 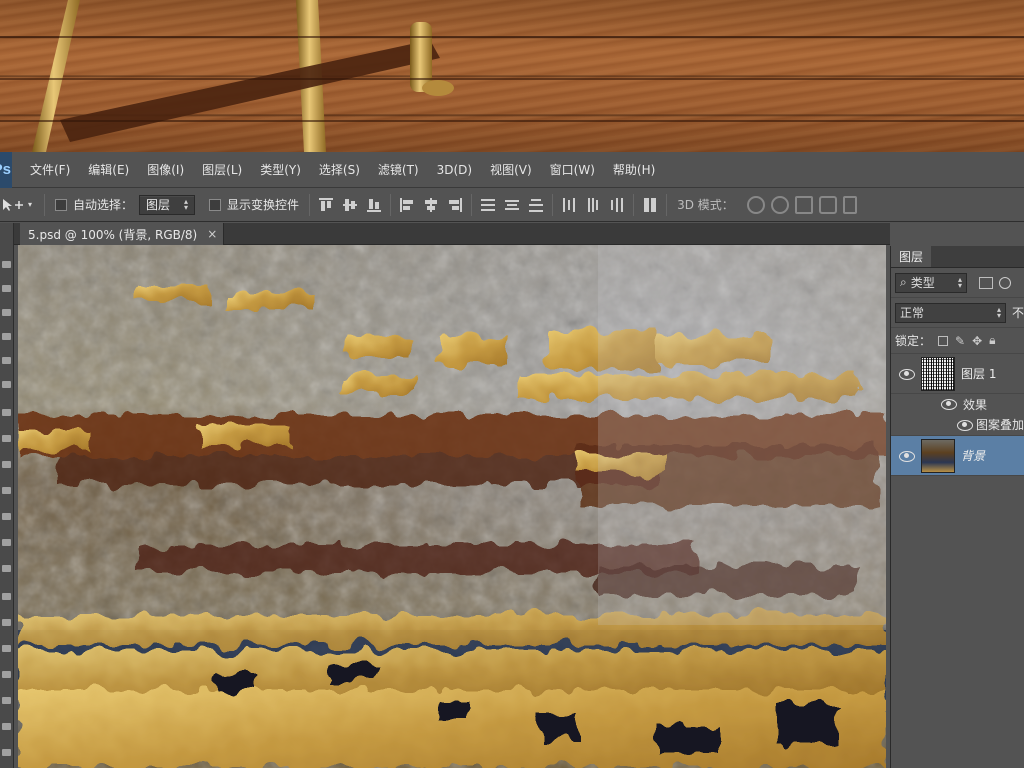 What do you see at coordinates (431, 205) in the screenshot?
I see `align-hcenter-icon` at bounding box center [431, 205].